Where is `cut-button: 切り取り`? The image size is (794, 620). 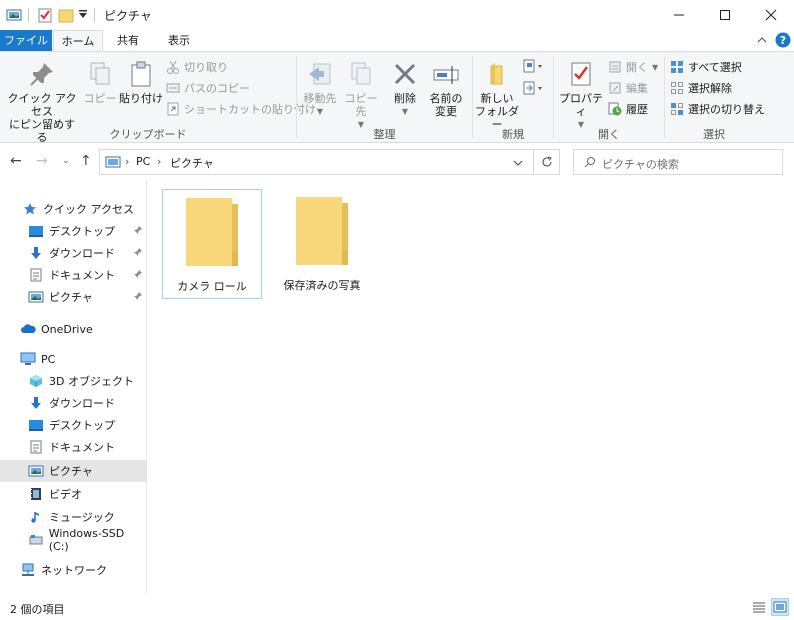 cut-button: 切り取り is located at coordinates (197, 67).